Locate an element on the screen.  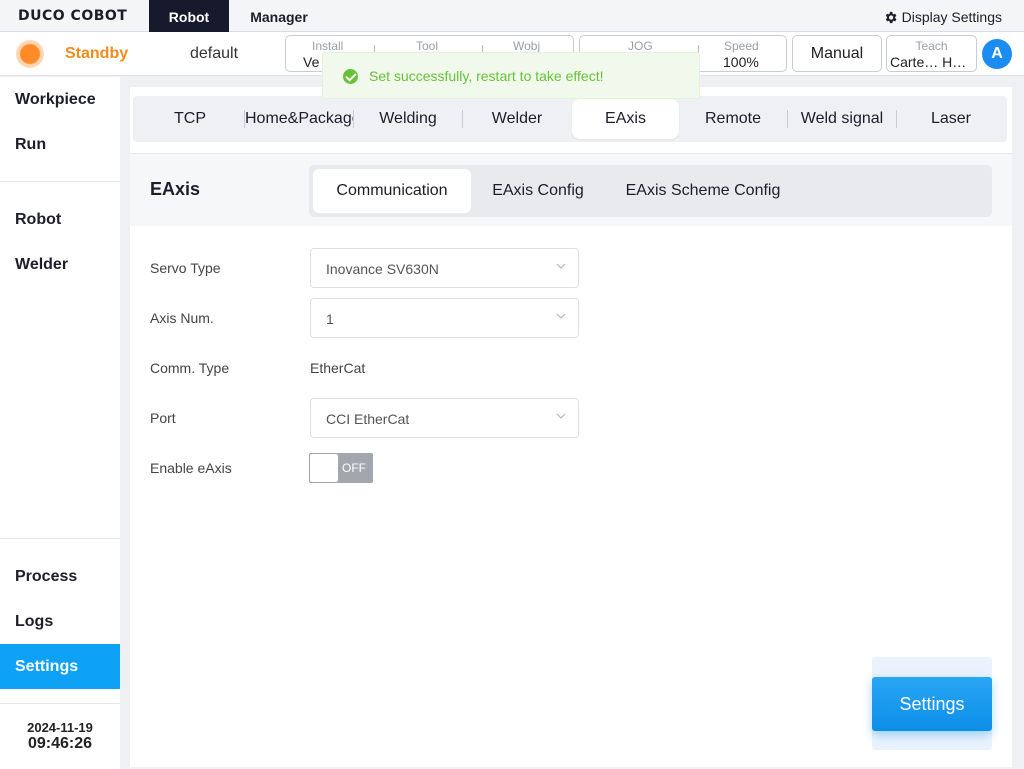
subtab-eaxis-scheme-config: EAxis Scheme Config is located at coordinates (703, 191).